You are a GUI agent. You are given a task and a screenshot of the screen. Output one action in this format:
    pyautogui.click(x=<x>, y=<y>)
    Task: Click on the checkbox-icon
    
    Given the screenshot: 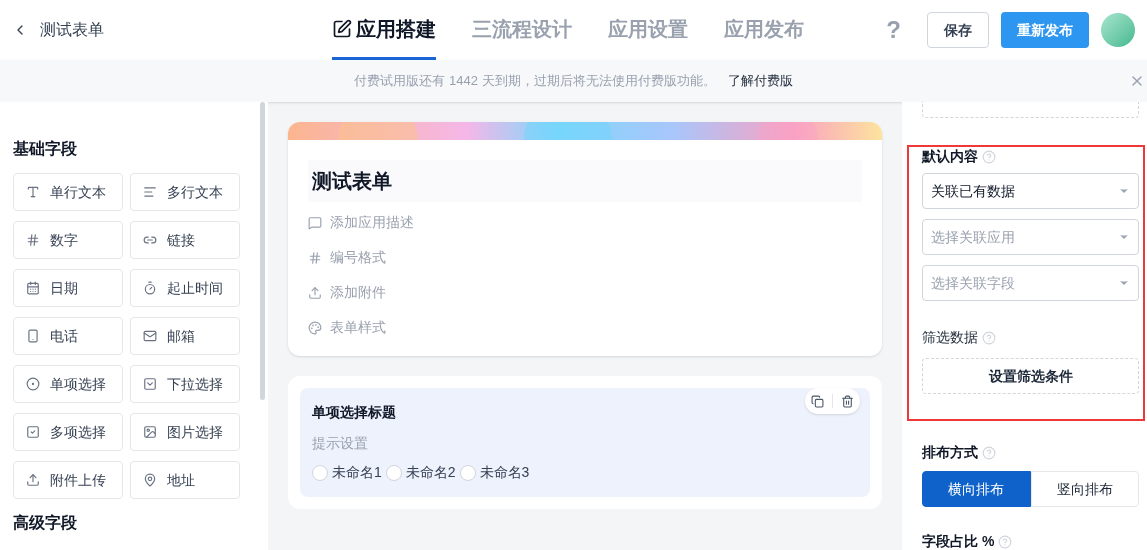 What is the action you would take?
    pyautogui.click(x=33, y=432)
    